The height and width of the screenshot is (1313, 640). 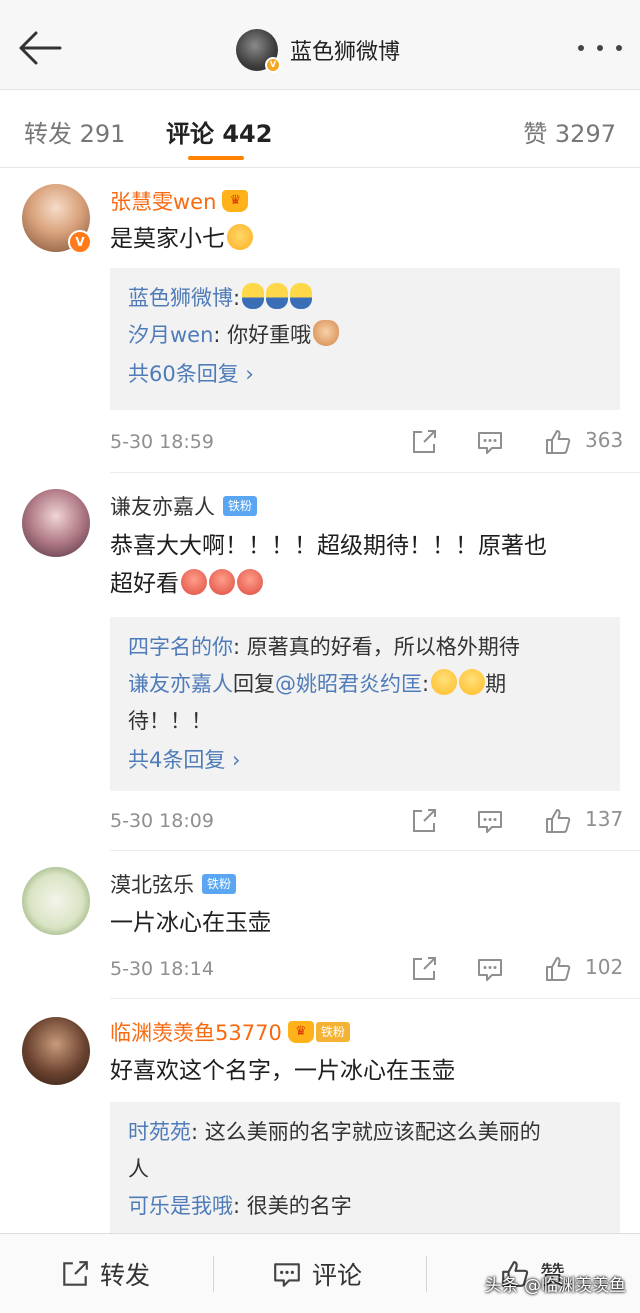 What do you see at coordinates (138, 1169) in the screenshot?
I see `reply-line-continued: 人` at bounding box center [138, 1169].